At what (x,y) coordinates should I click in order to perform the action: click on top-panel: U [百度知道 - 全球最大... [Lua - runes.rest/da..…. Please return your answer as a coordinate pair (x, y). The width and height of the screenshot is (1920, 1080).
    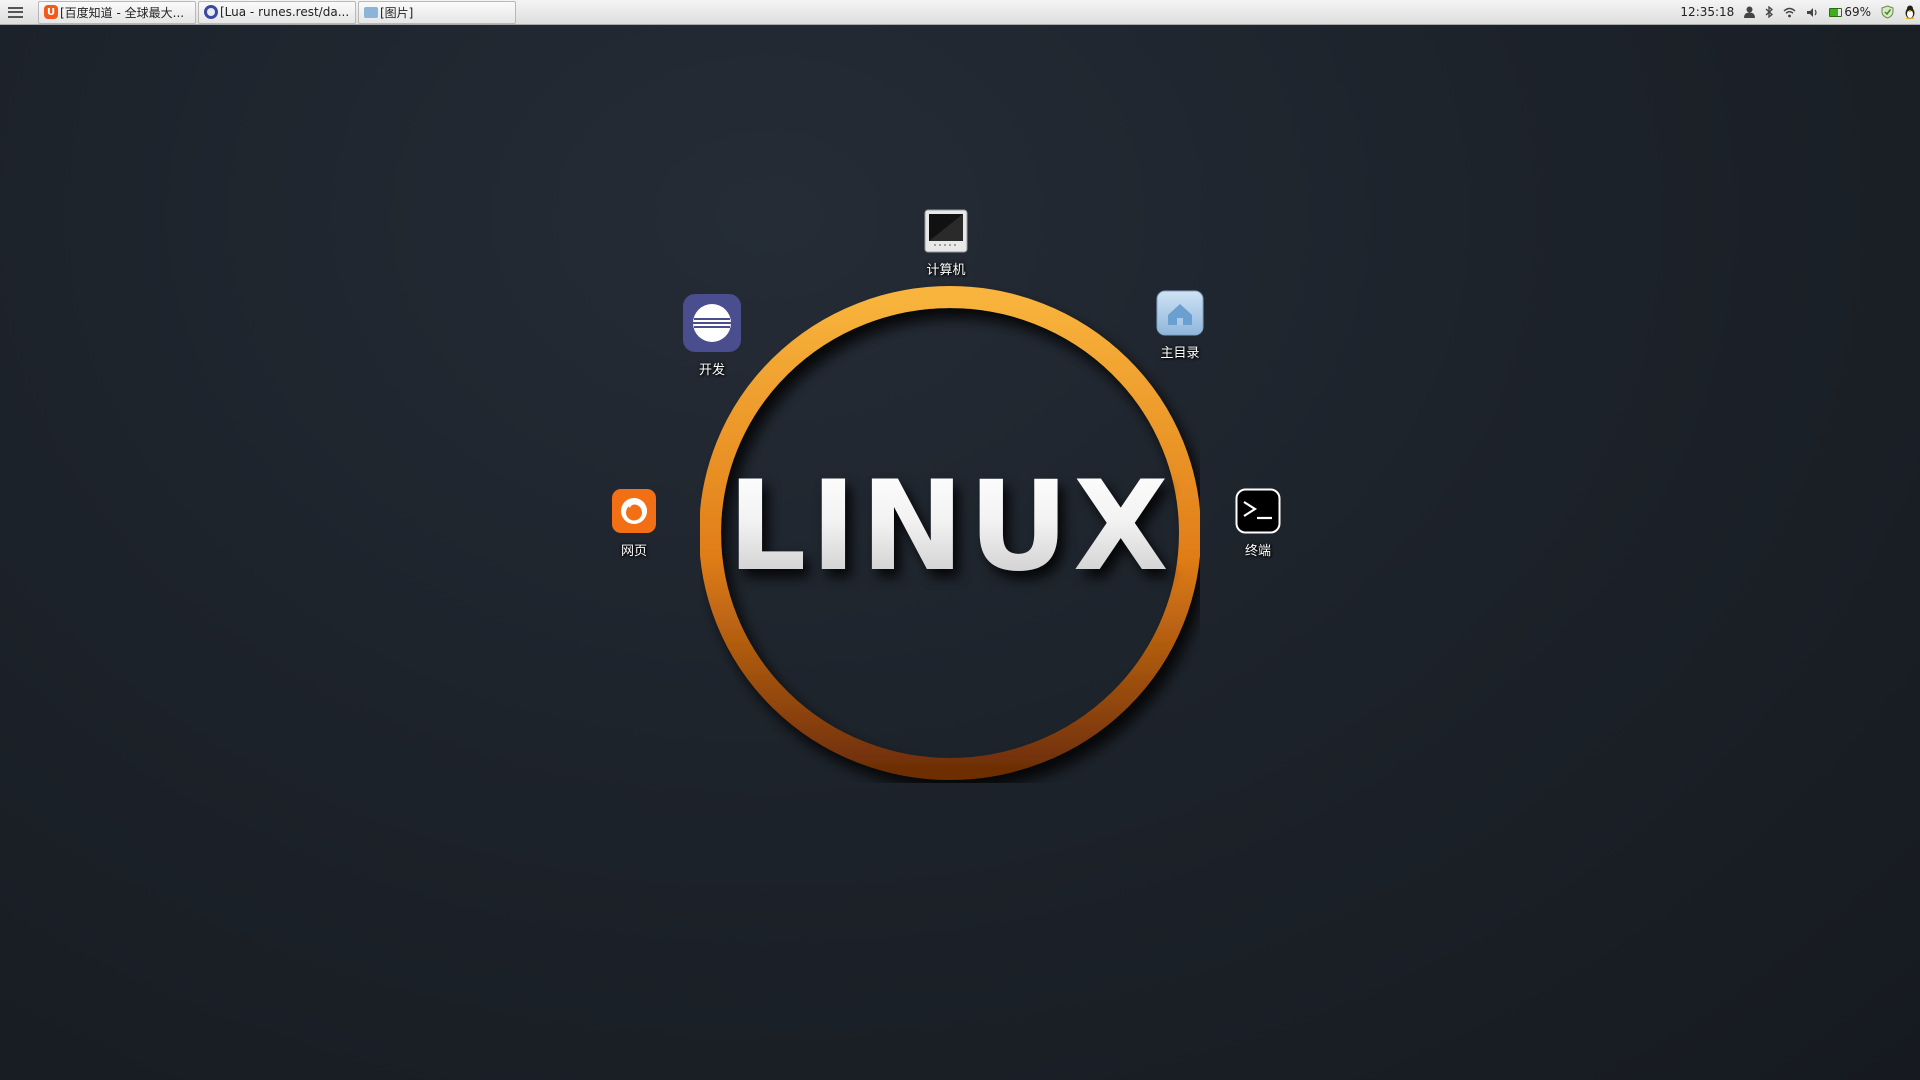
    Looking at the image, I should click on (960, 12).